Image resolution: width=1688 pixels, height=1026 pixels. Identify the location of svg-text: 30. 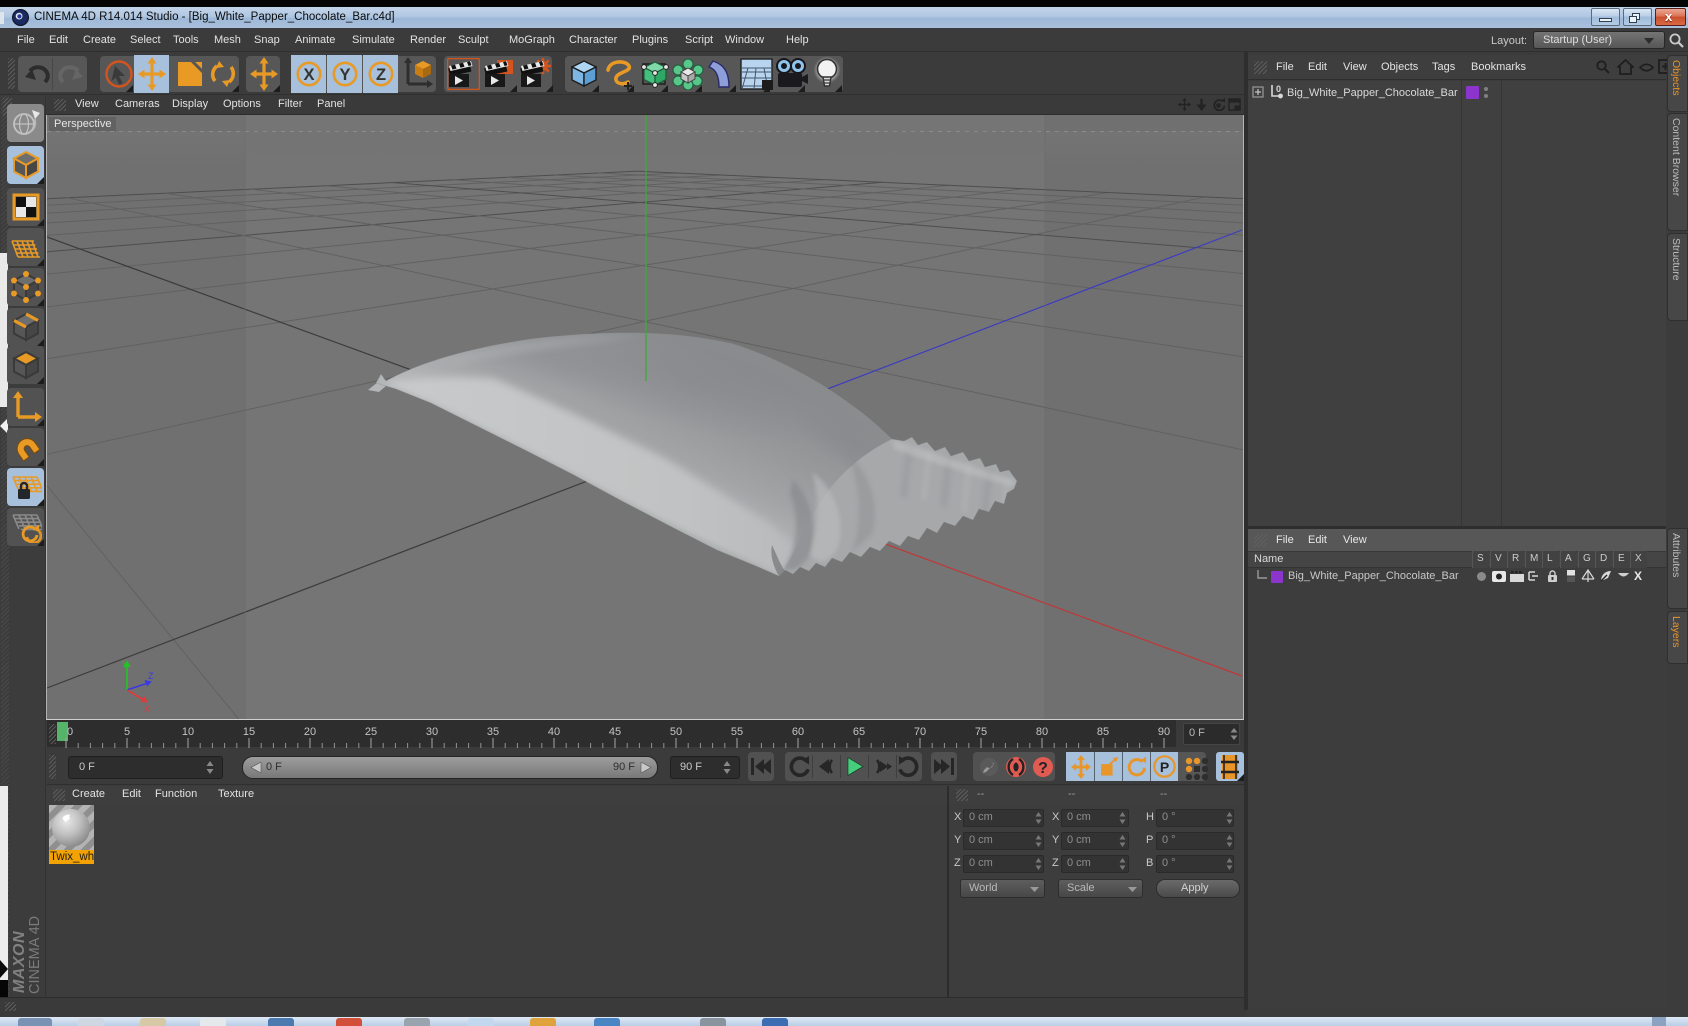
(432, 732).